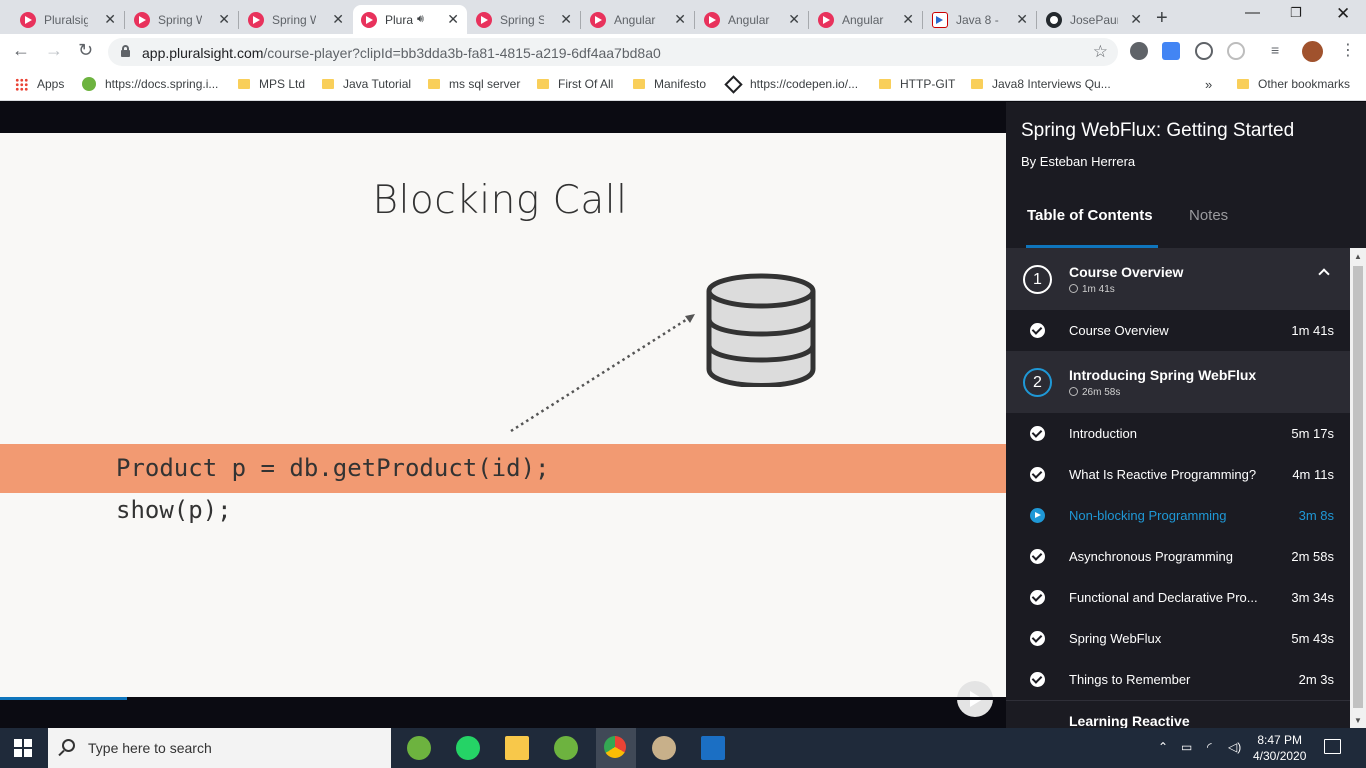  What do you see at coordinates (85, 50) in the screenshot?
I see `reload-icon: ↻` at bounding box center [85, 50].